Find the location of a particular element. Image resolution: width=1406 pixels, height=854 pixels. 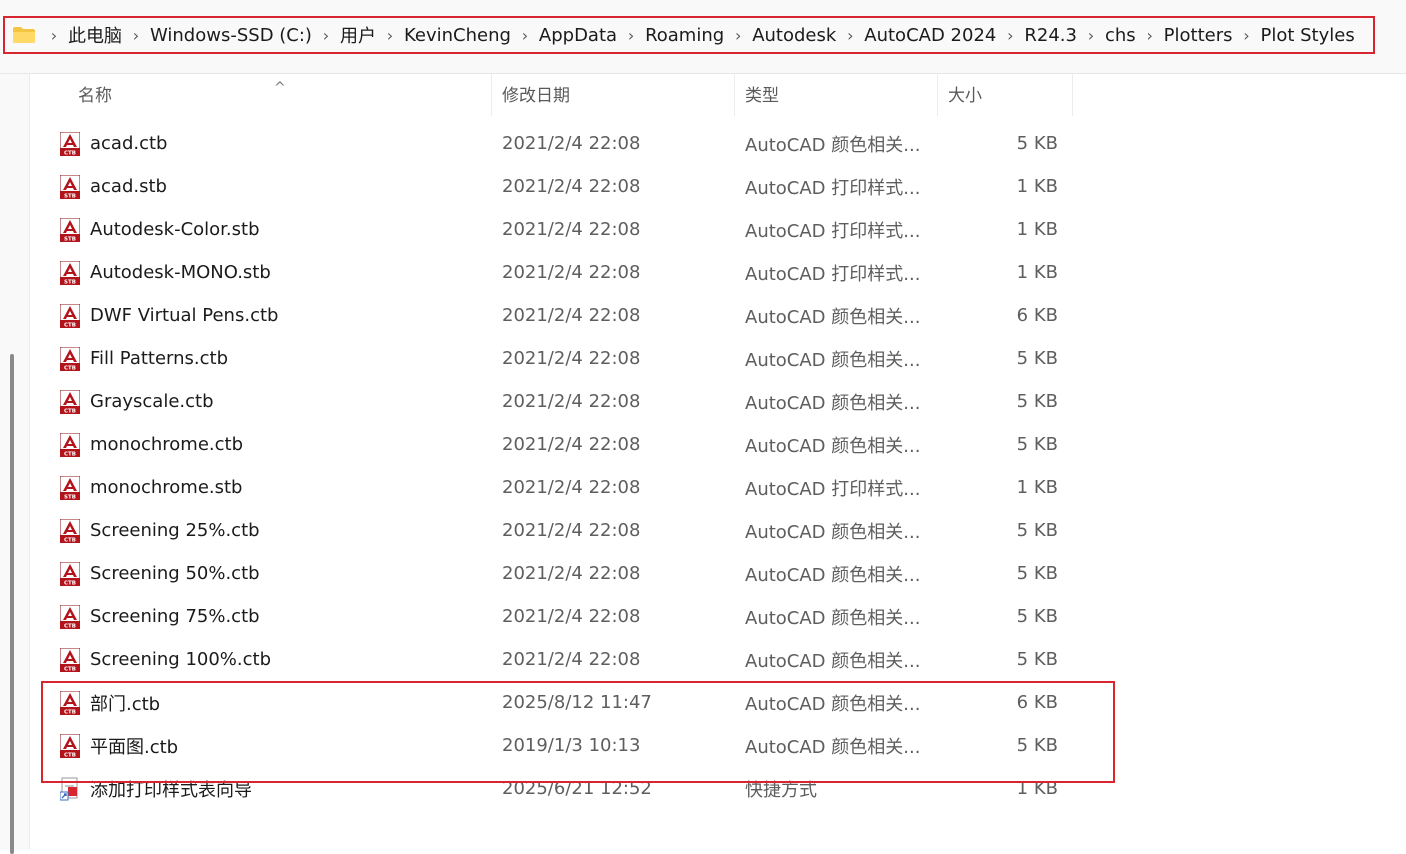

column-header-type: 类型 is located at coordinates (836, 95).